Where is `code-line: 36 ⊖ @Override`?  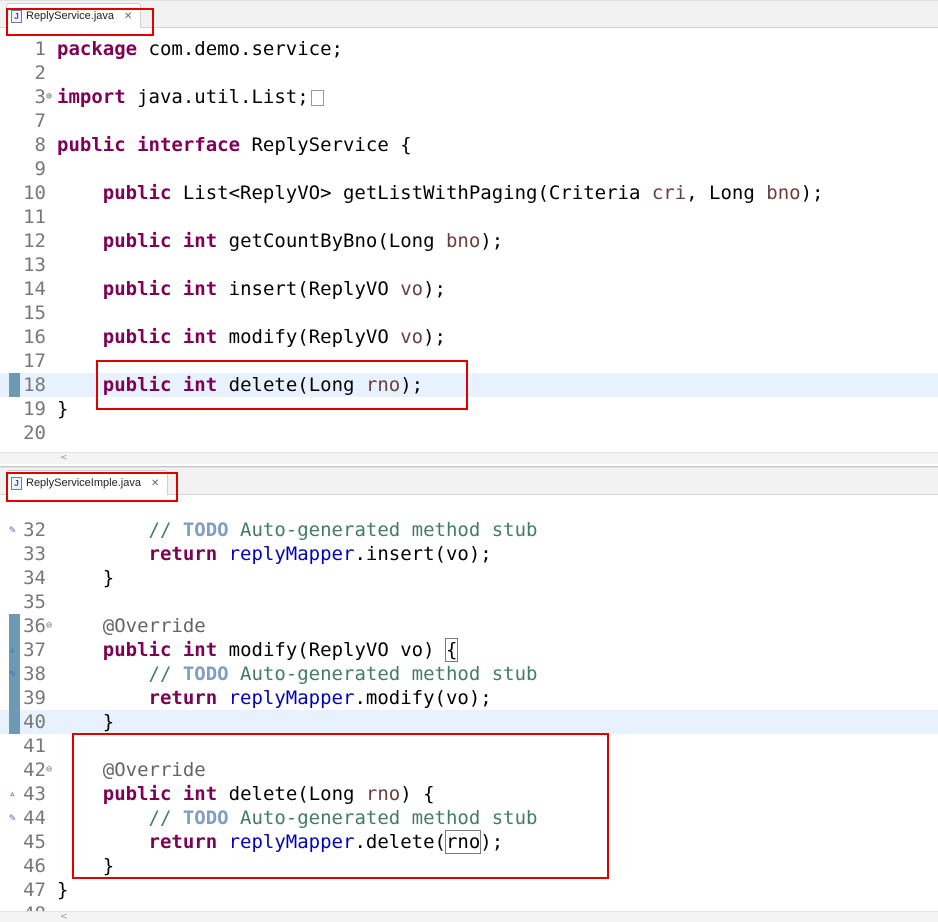
code-line: 36 ⊖ @Override is located at coordinates (469, 626).